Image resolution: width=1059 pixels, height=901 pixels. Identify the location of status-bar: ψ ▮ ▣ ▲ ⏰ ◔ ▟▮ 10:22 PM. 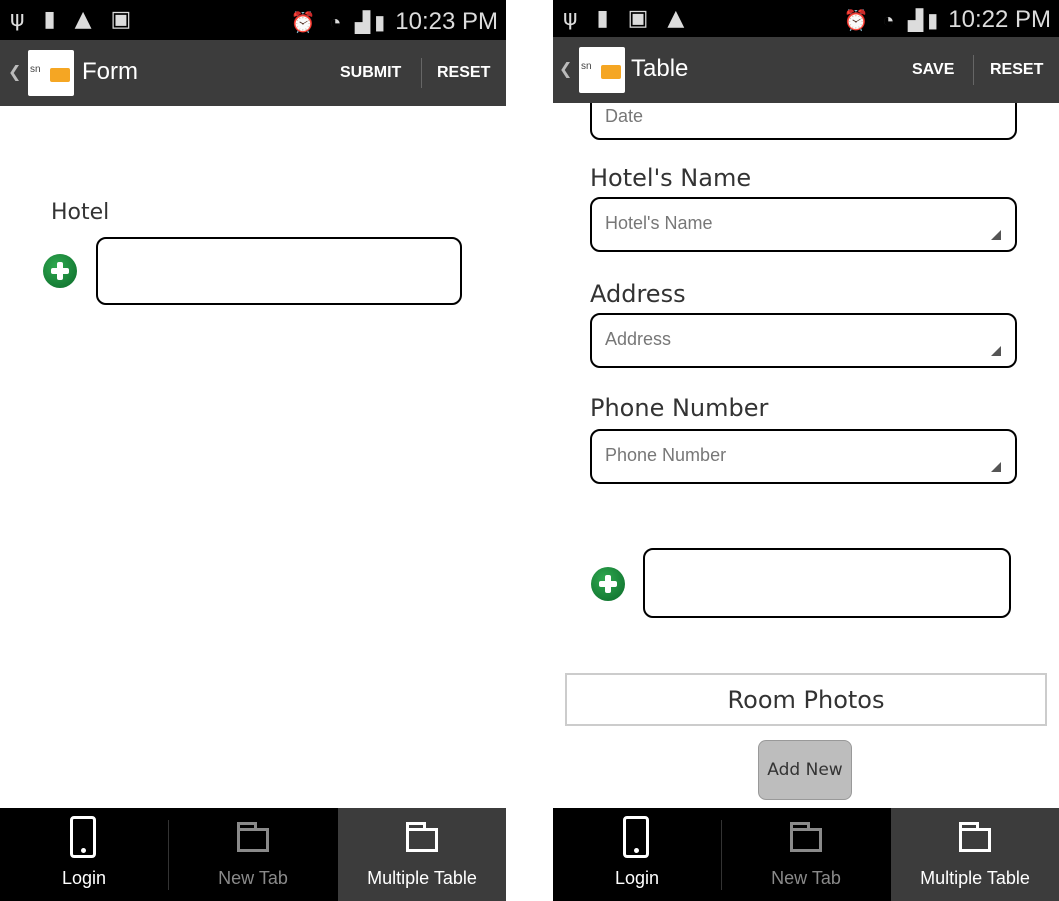
(806, 18).